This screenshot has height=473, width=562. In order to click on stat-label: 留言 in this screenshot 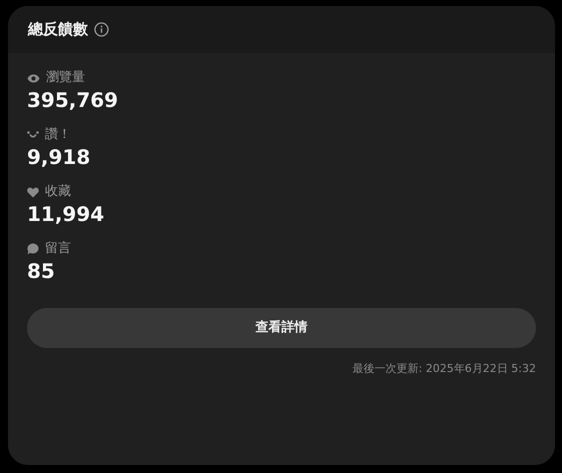, I will do `click(58, 249)`.